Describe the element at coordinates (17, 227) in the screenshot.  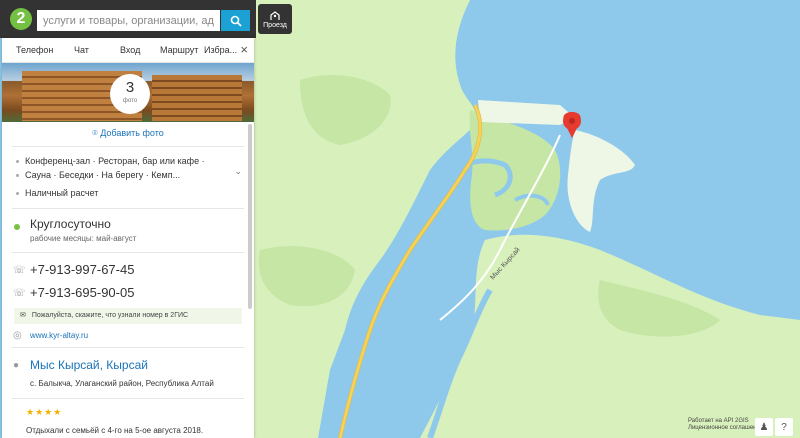
I see `open-status-icon` at that location.